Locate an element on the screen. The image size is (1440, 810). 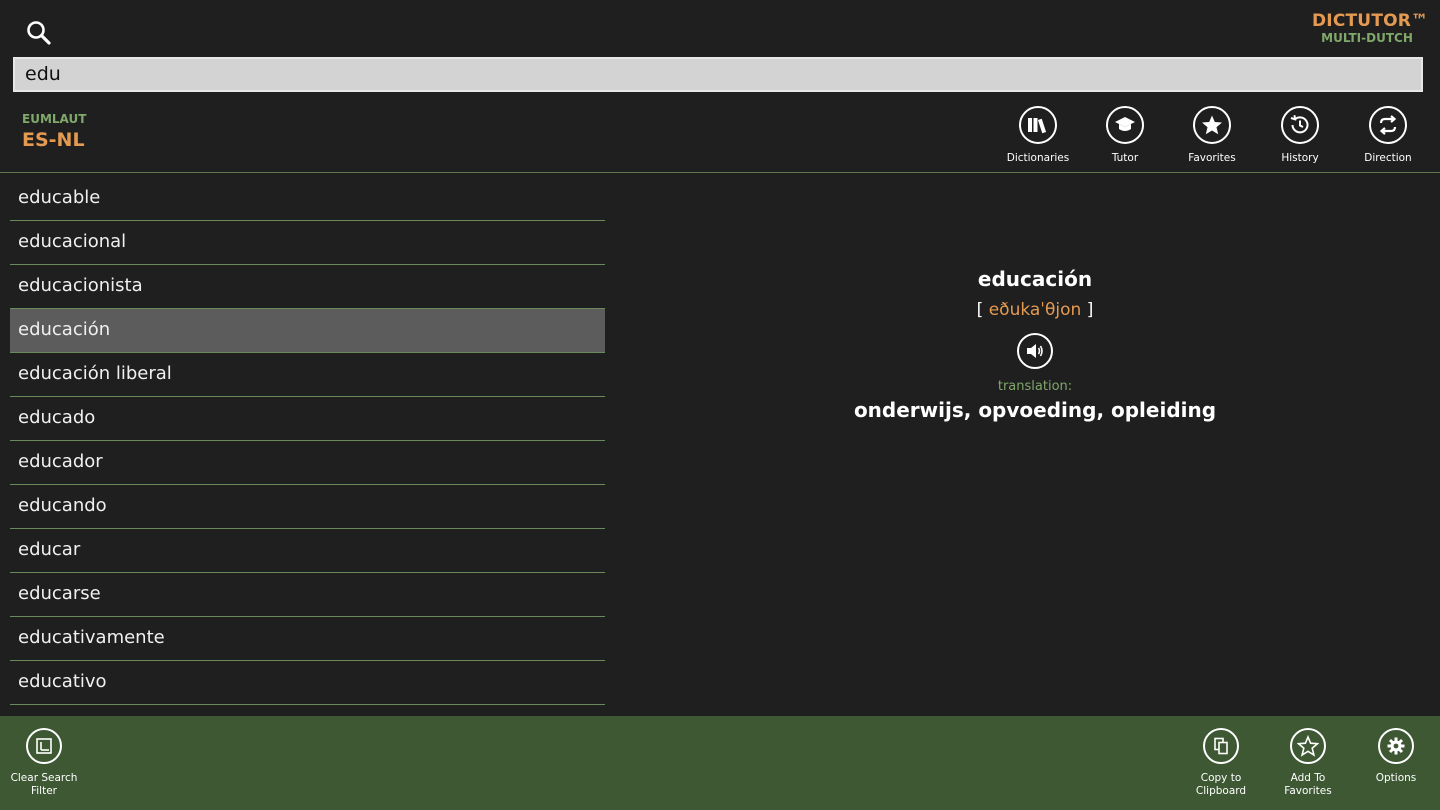
word-list-item-label: educación is located at coordinates (64, 329).